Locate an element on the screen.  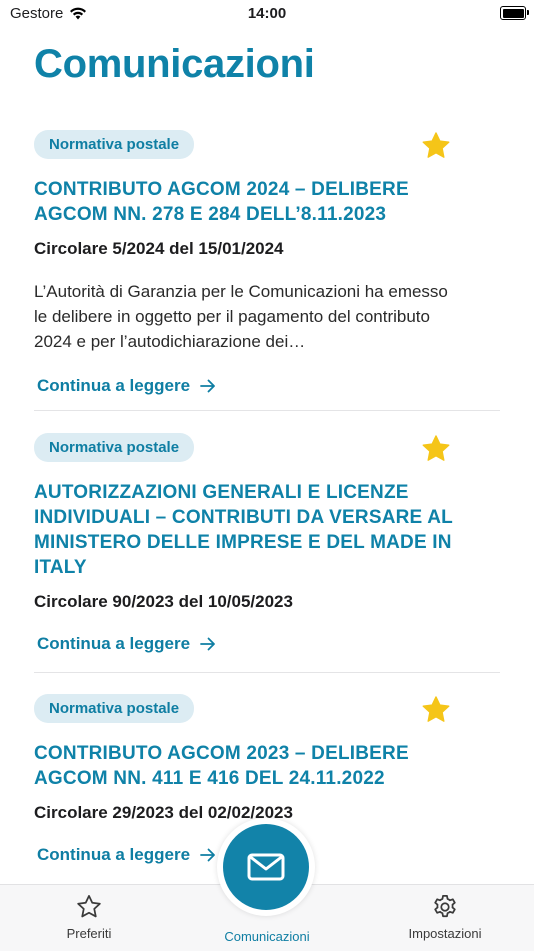
tab-preferiti: Preferiti is located at coordinates (89, 917).